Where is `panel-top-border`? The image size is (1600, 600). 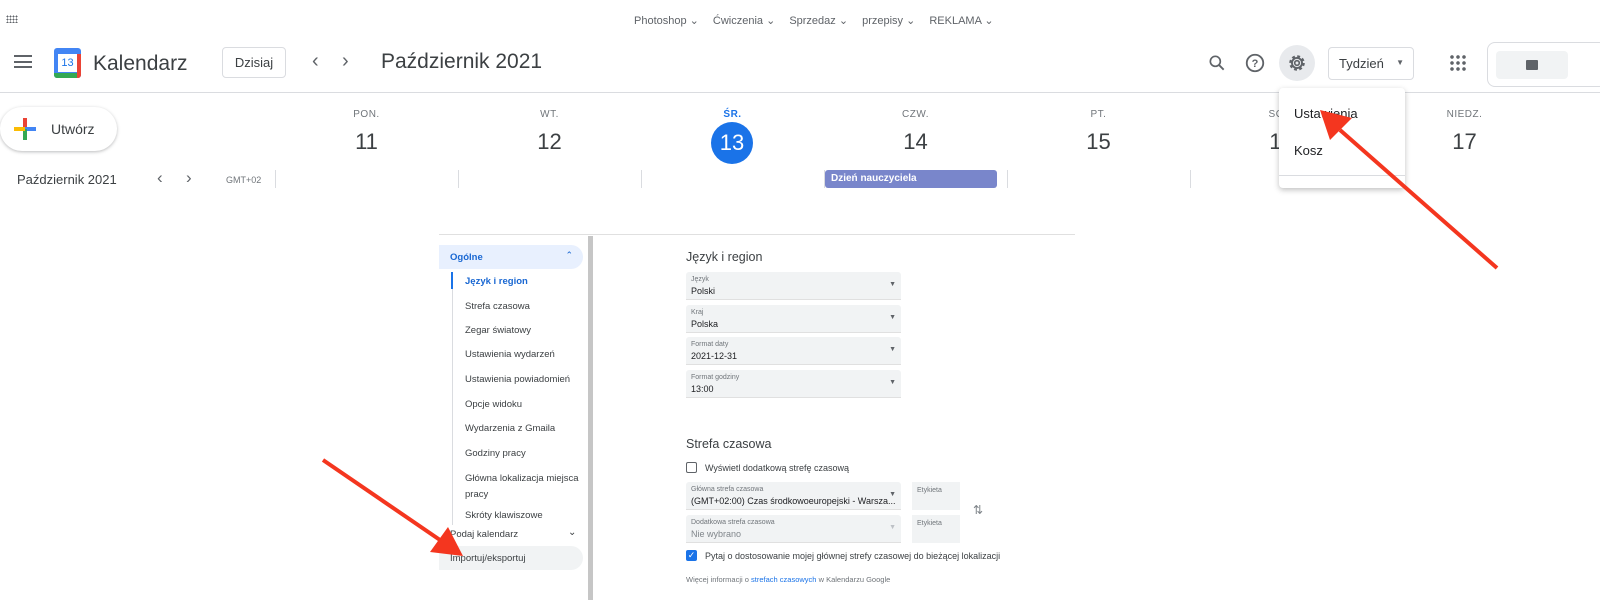 panel-top-border is located at coordinates (757, 234).